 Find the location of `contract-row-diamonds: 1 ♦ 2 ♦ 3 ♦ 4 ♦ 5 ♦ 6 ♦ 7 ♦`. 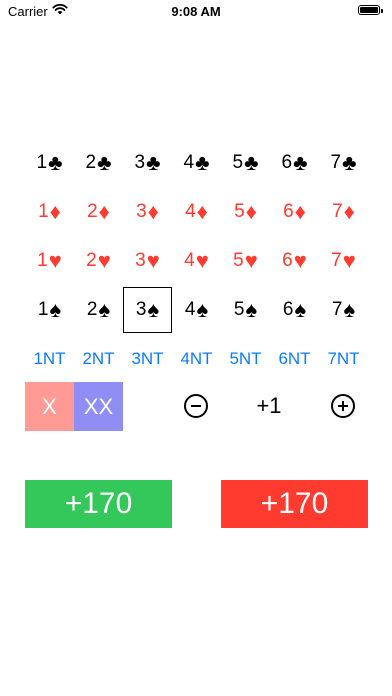

contract-row-diamonds: 1 ♦ 2 ♦ 3 ♦ 4 ♦ 5 ♦ 6 ♦ 7 ♦ is located at coordinates (197, 211).